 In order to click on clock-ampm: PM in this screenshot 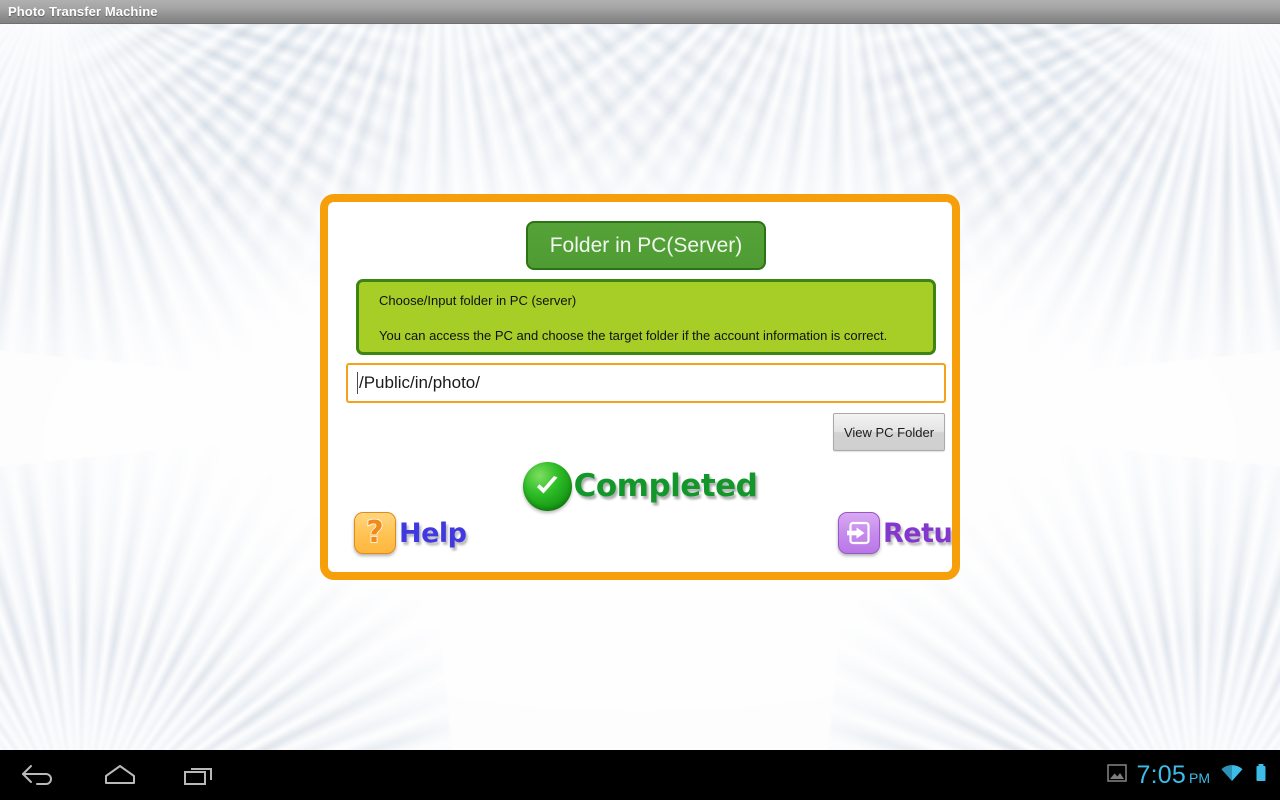, I will do `click(1199, 777)`.